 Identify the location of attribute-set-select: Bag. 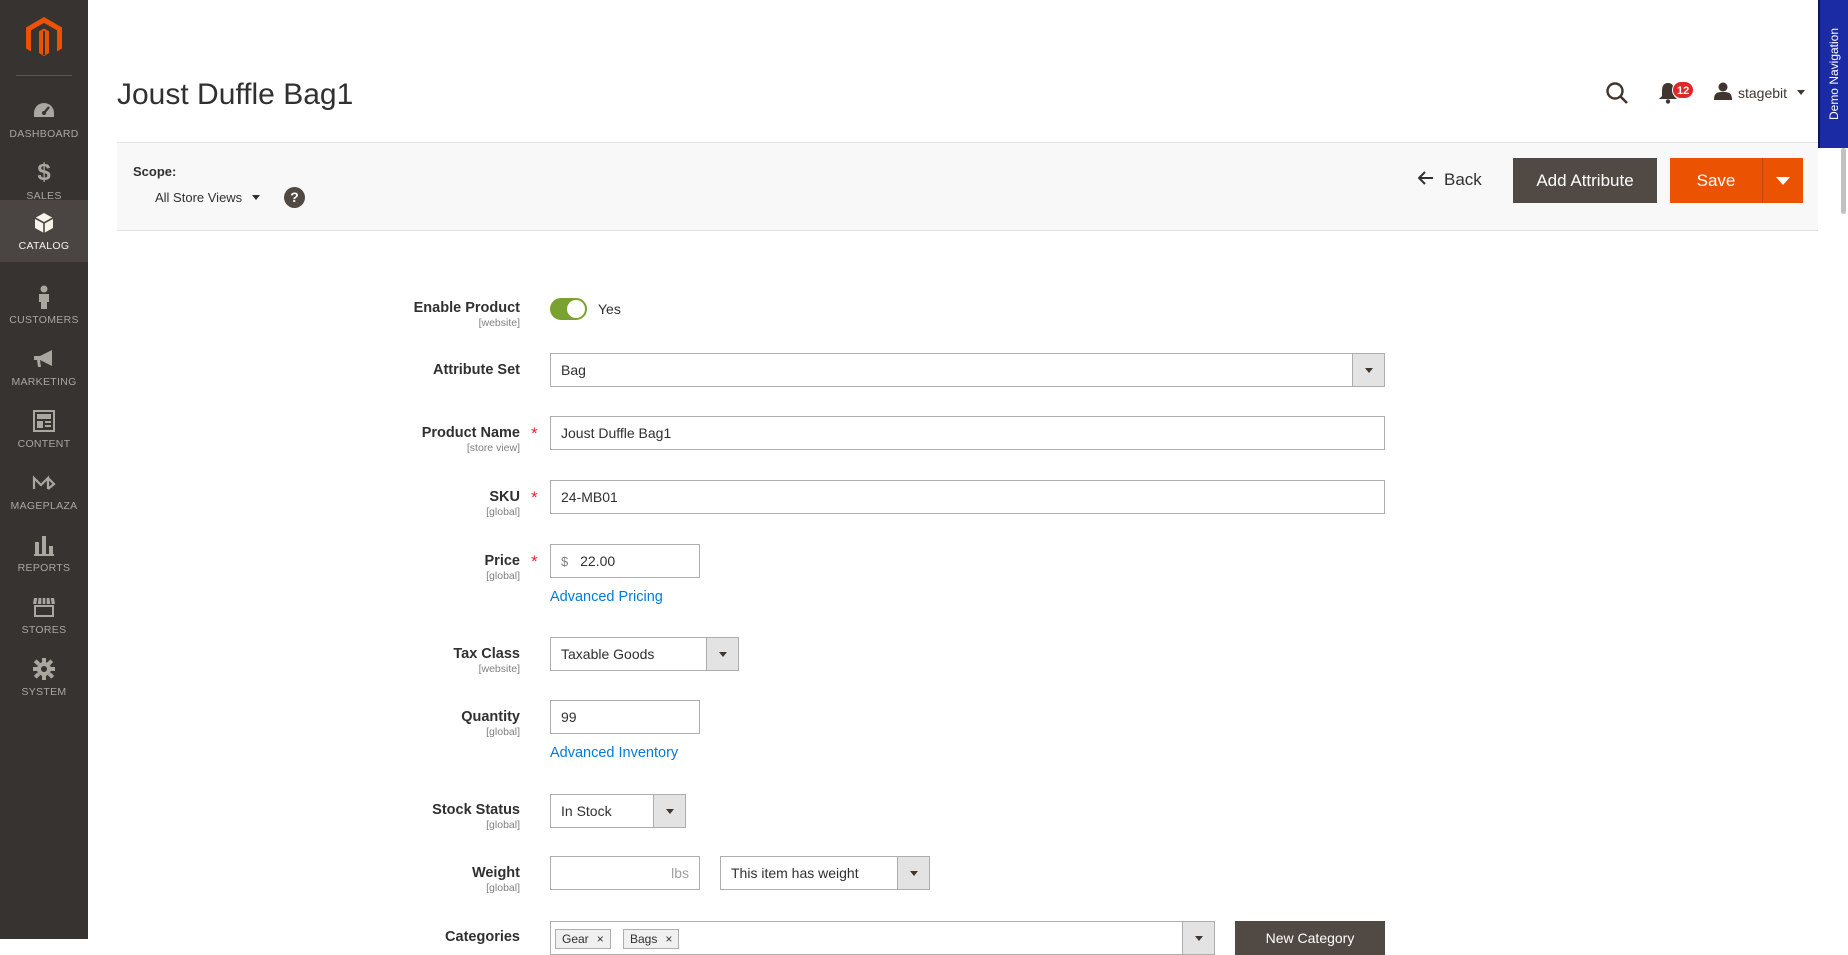
(967, 370).